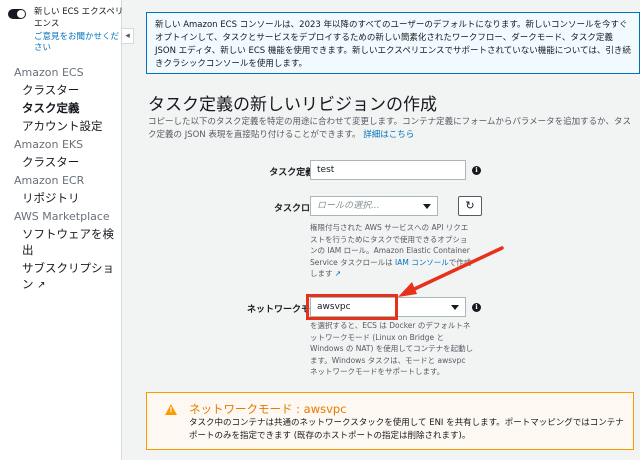 Image resolution: width=640 pixels, height=460 pixels. Describe the element at coordinates (422, 262) in the screenshot. I see `iam-console-link: IAM コンソール` at that location.